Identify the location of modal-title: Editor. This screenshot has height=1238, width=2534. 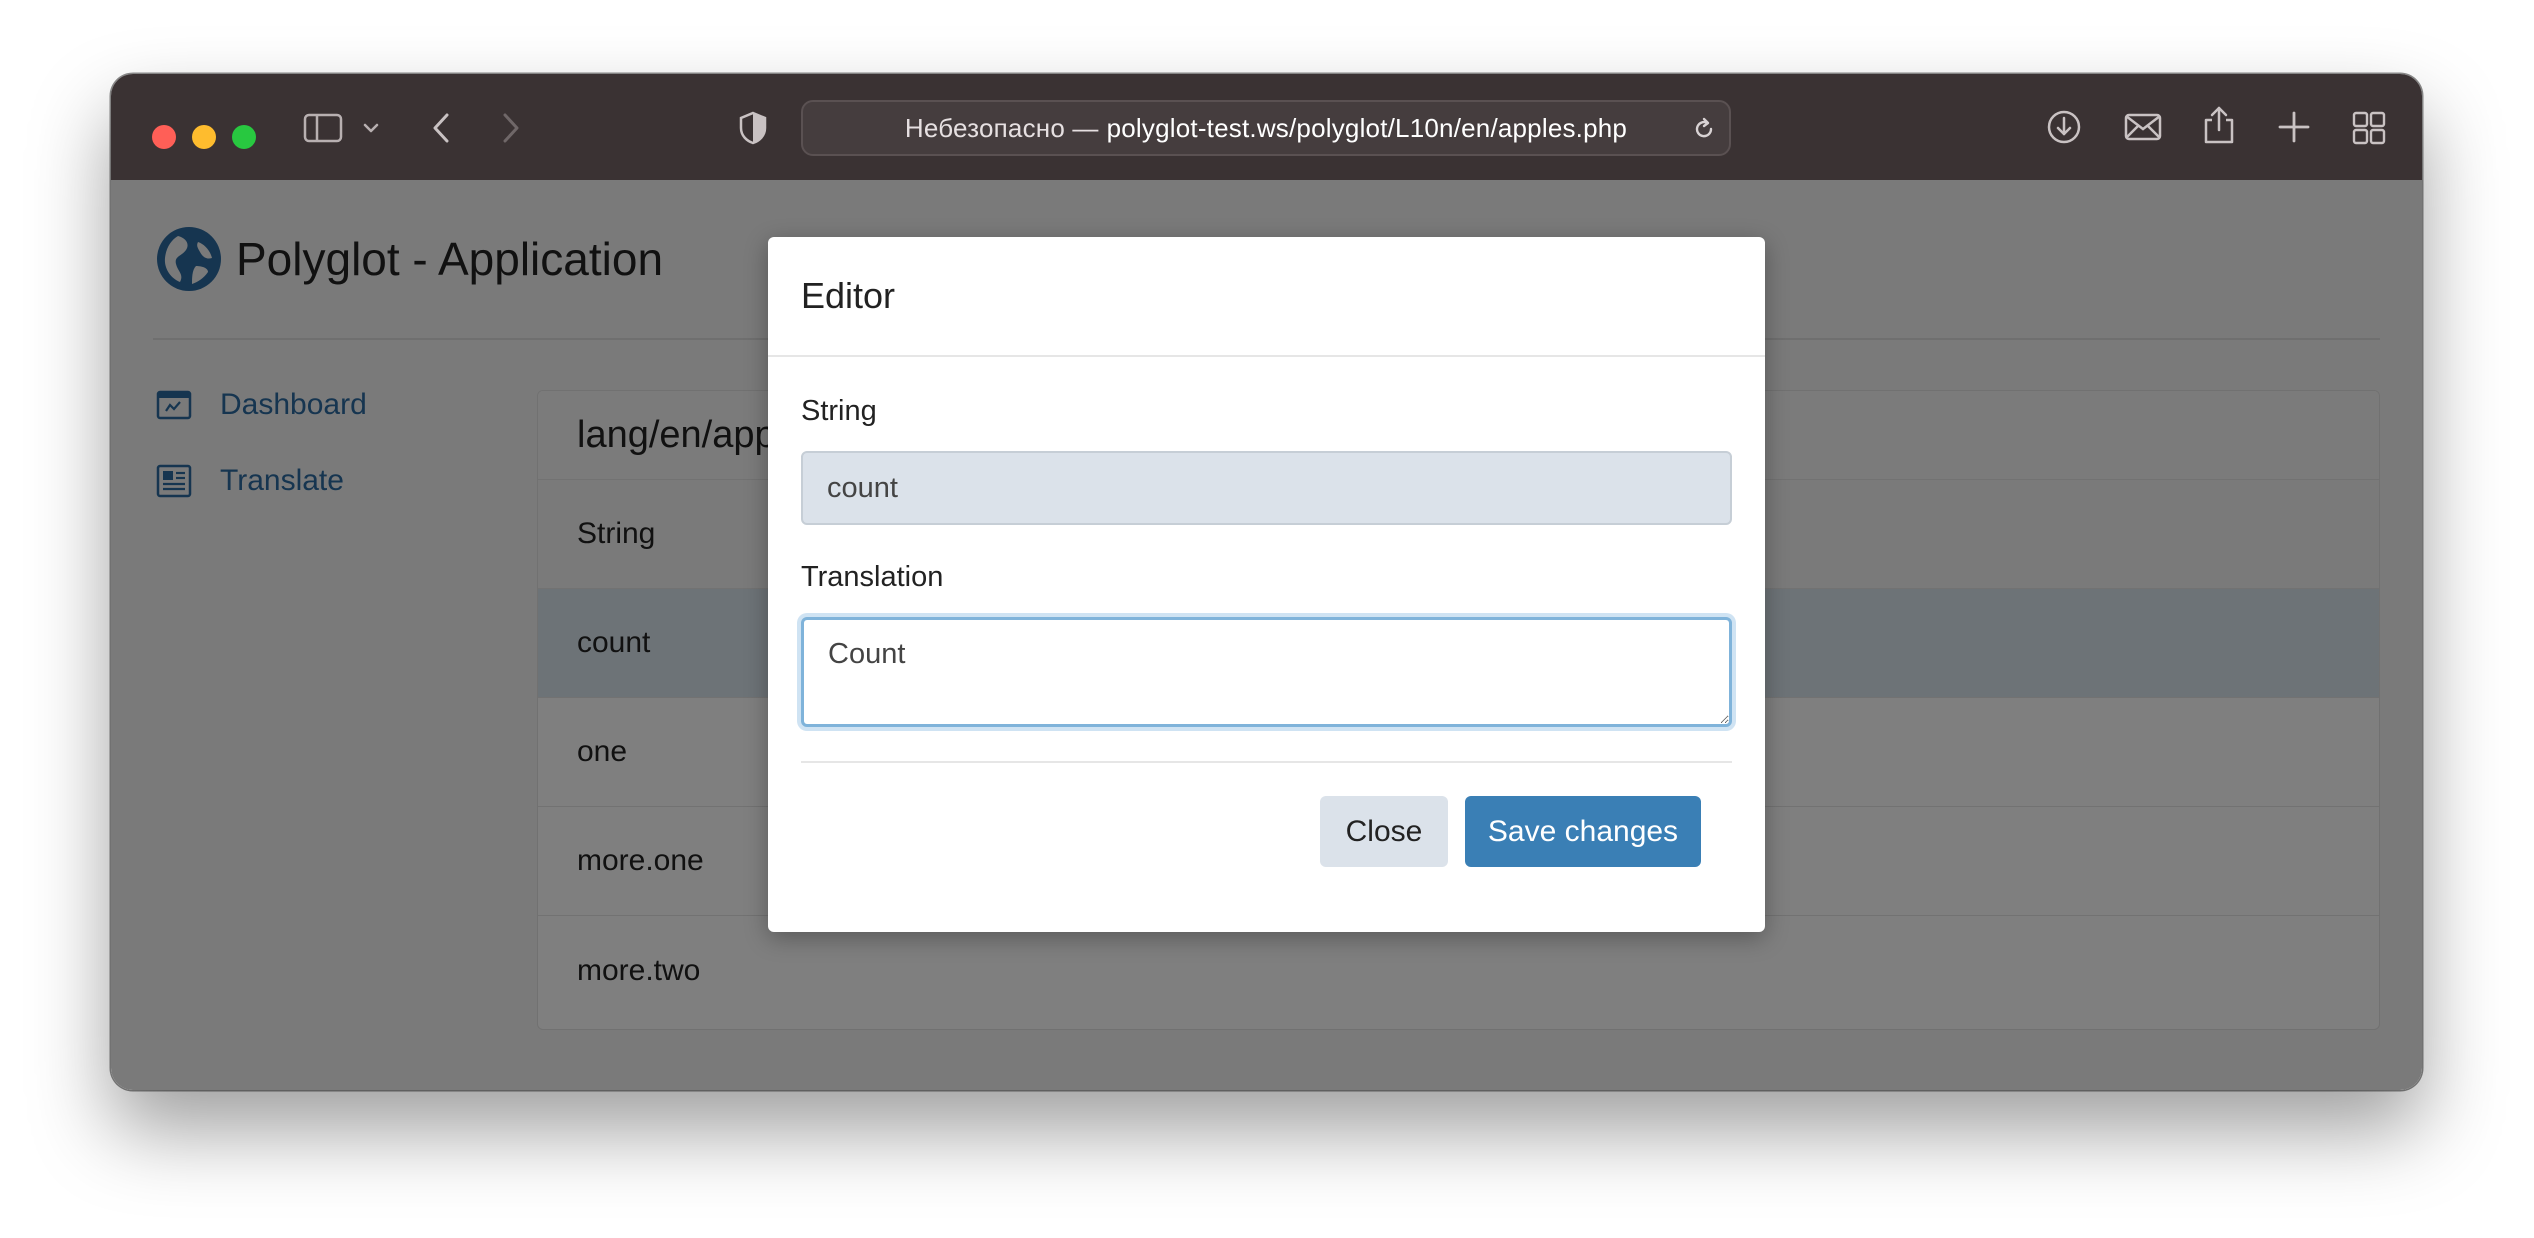
(848, 295).